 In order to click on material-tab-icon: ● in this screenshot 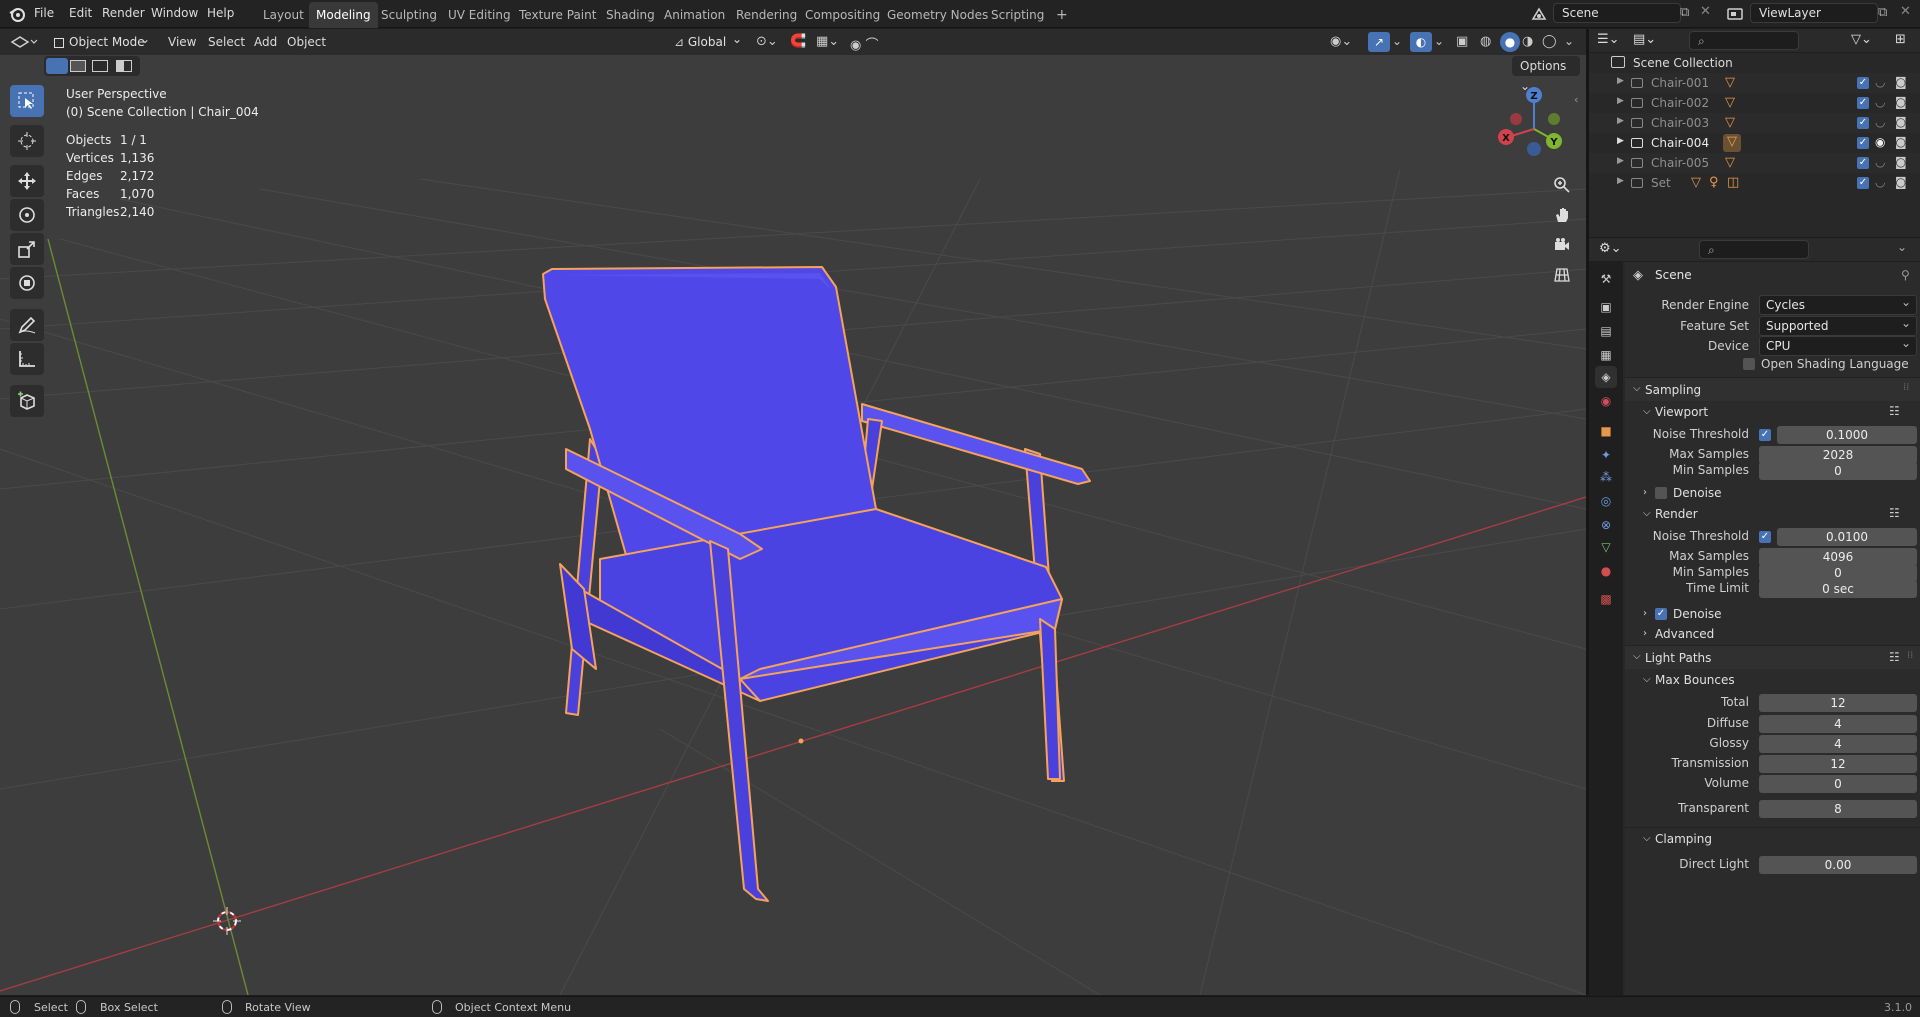, I will do `click(1606, 571)`.